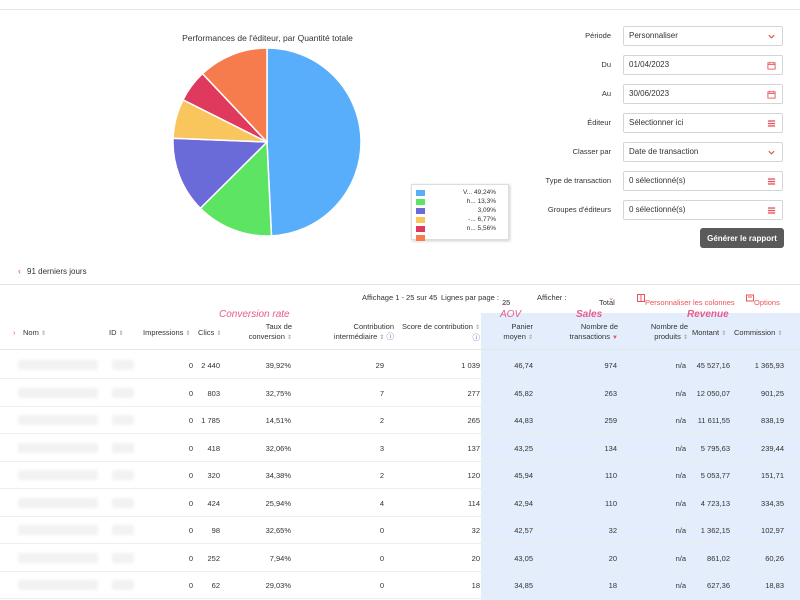 The height and width of the screenshot is (600, 800). What do you see at coordinates (479, 192) in the screenshot?
I see `legend-label: V... 49,24%` at bounding box center [479, 192].